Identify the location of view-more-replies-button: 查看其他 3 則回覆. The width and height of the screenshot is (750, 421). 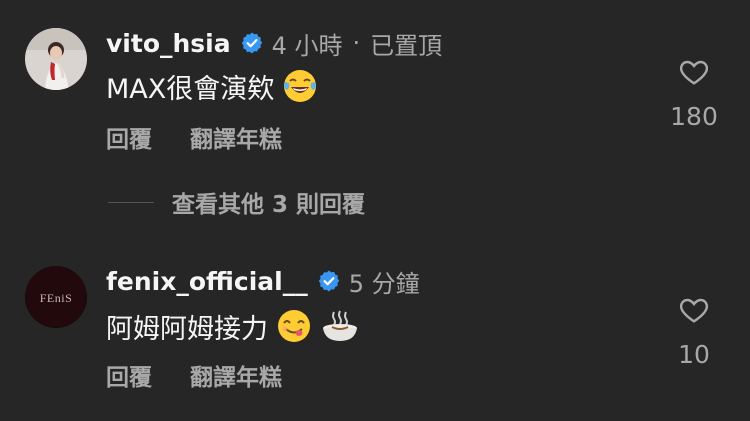
(236, 202).